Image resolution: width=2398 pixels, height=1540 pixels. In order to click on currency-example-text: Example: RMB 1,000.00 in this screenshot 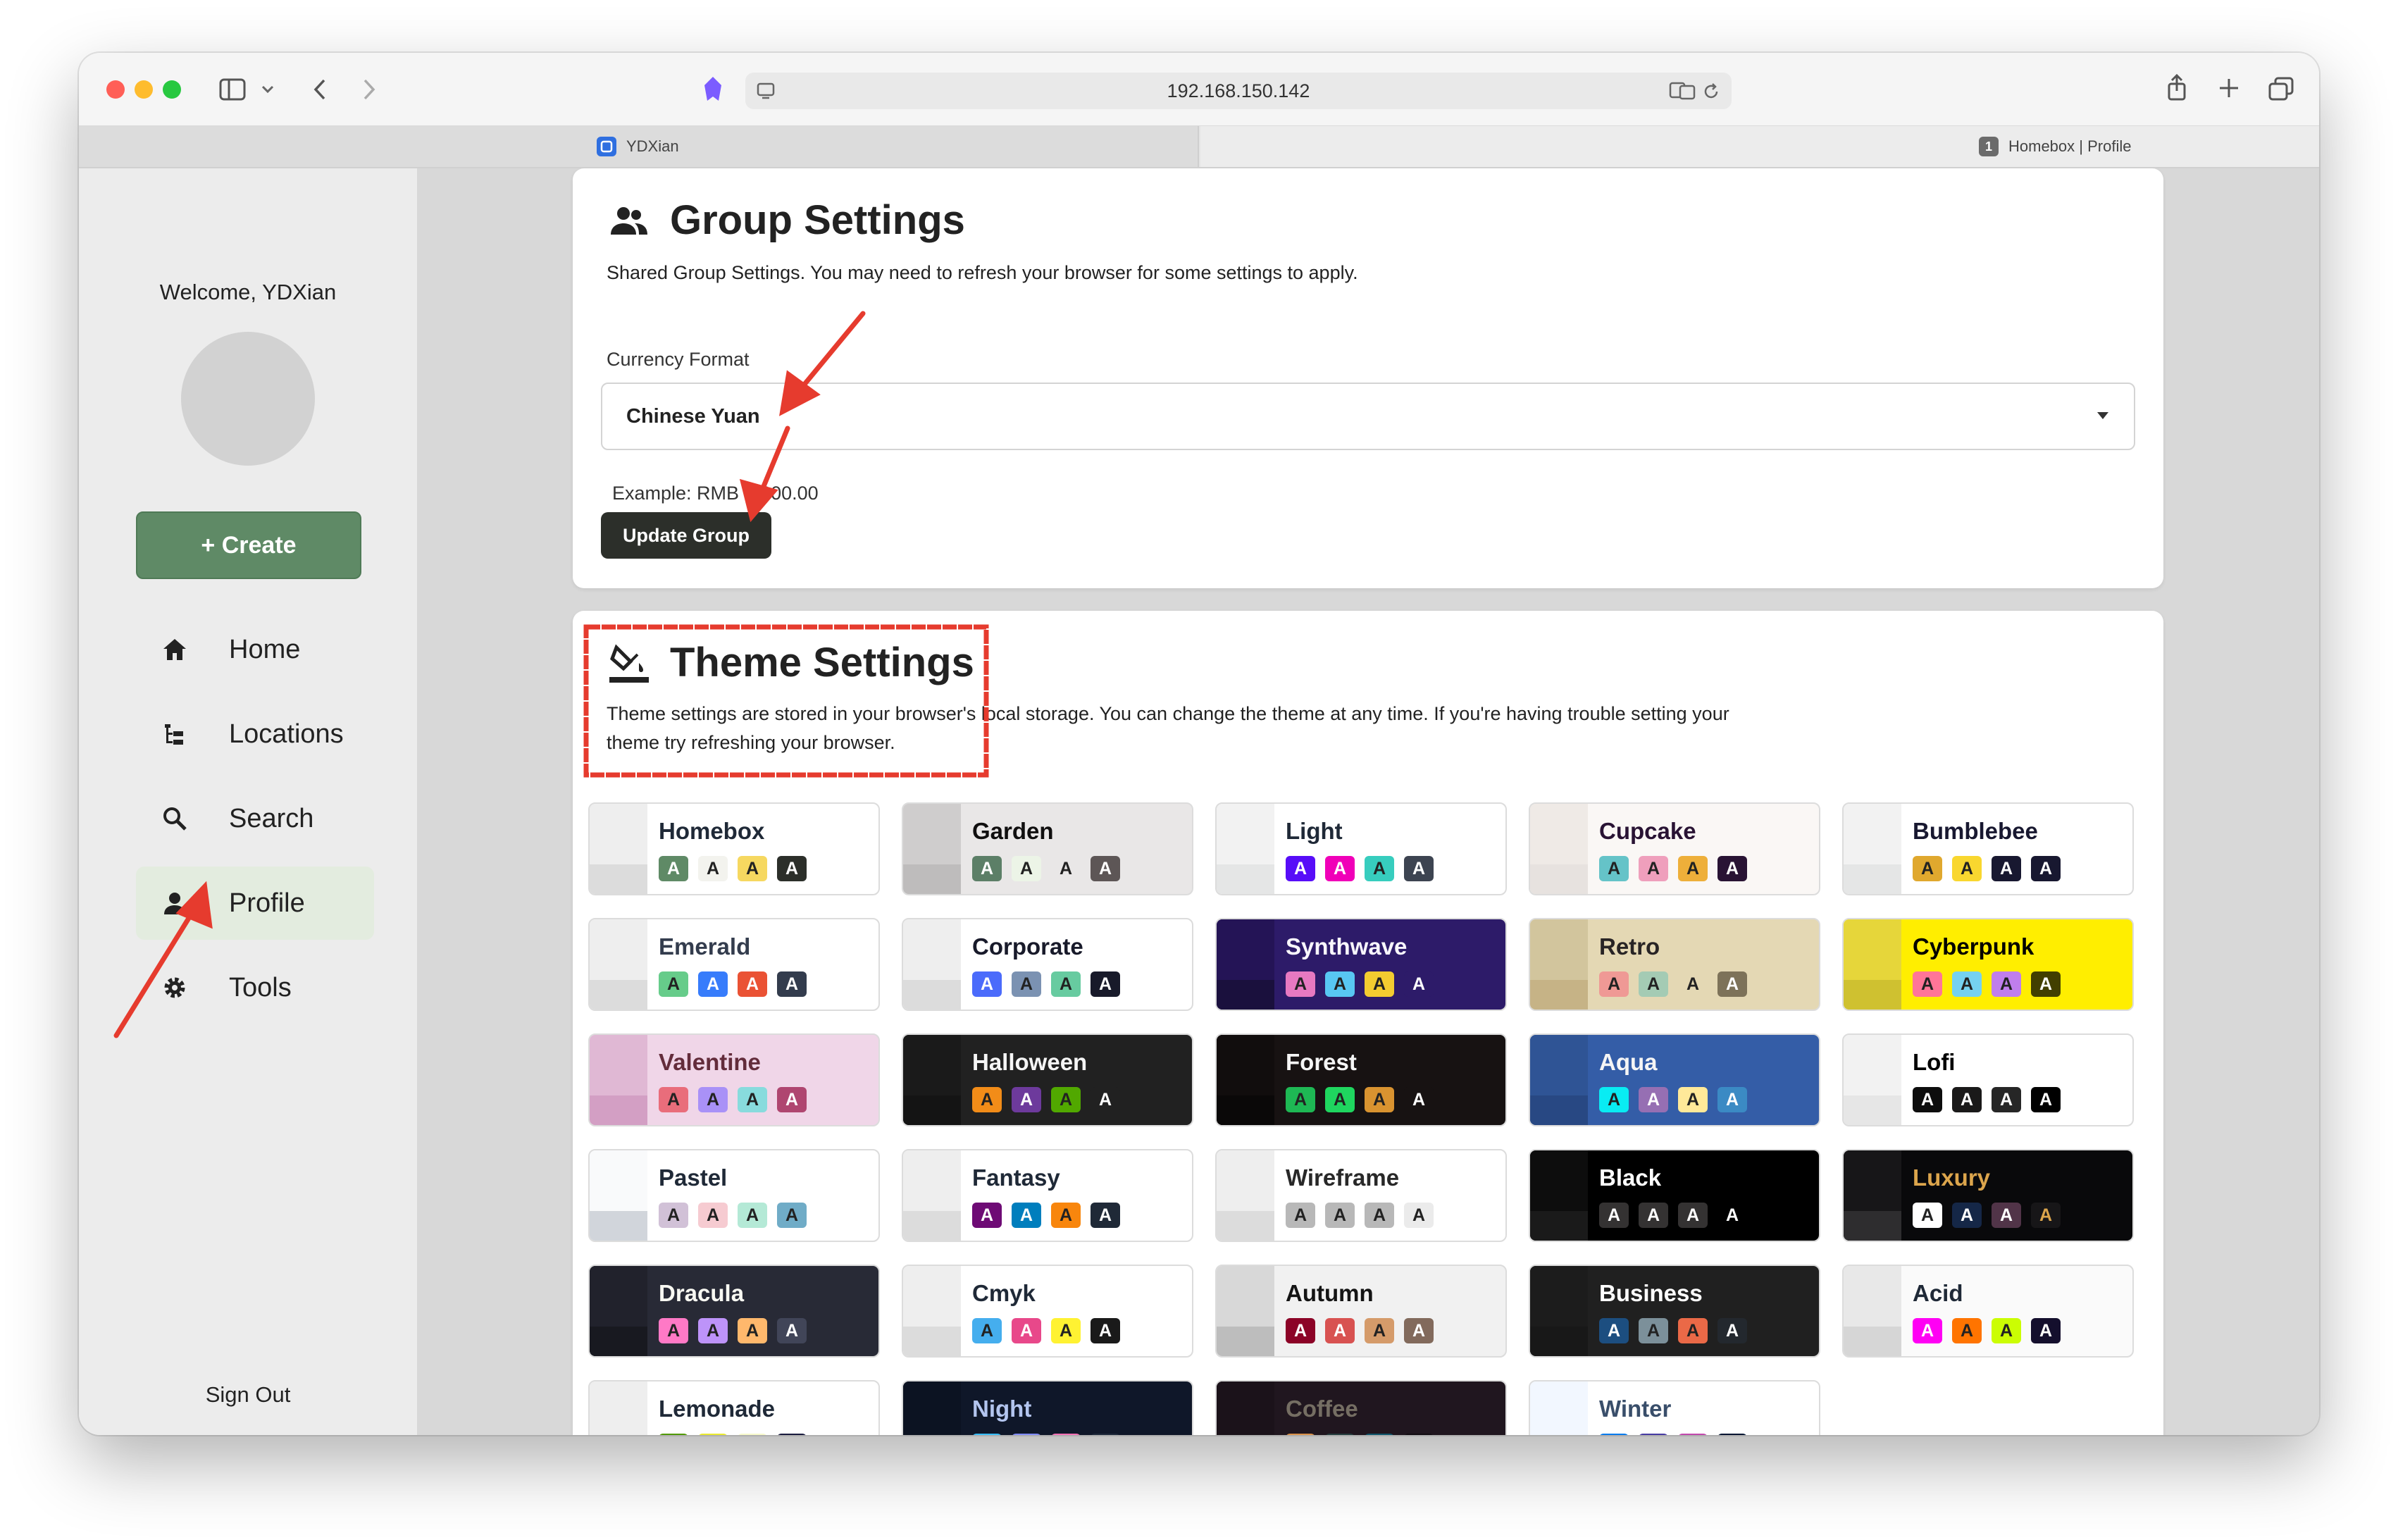, I will do `click(716, 493)`.